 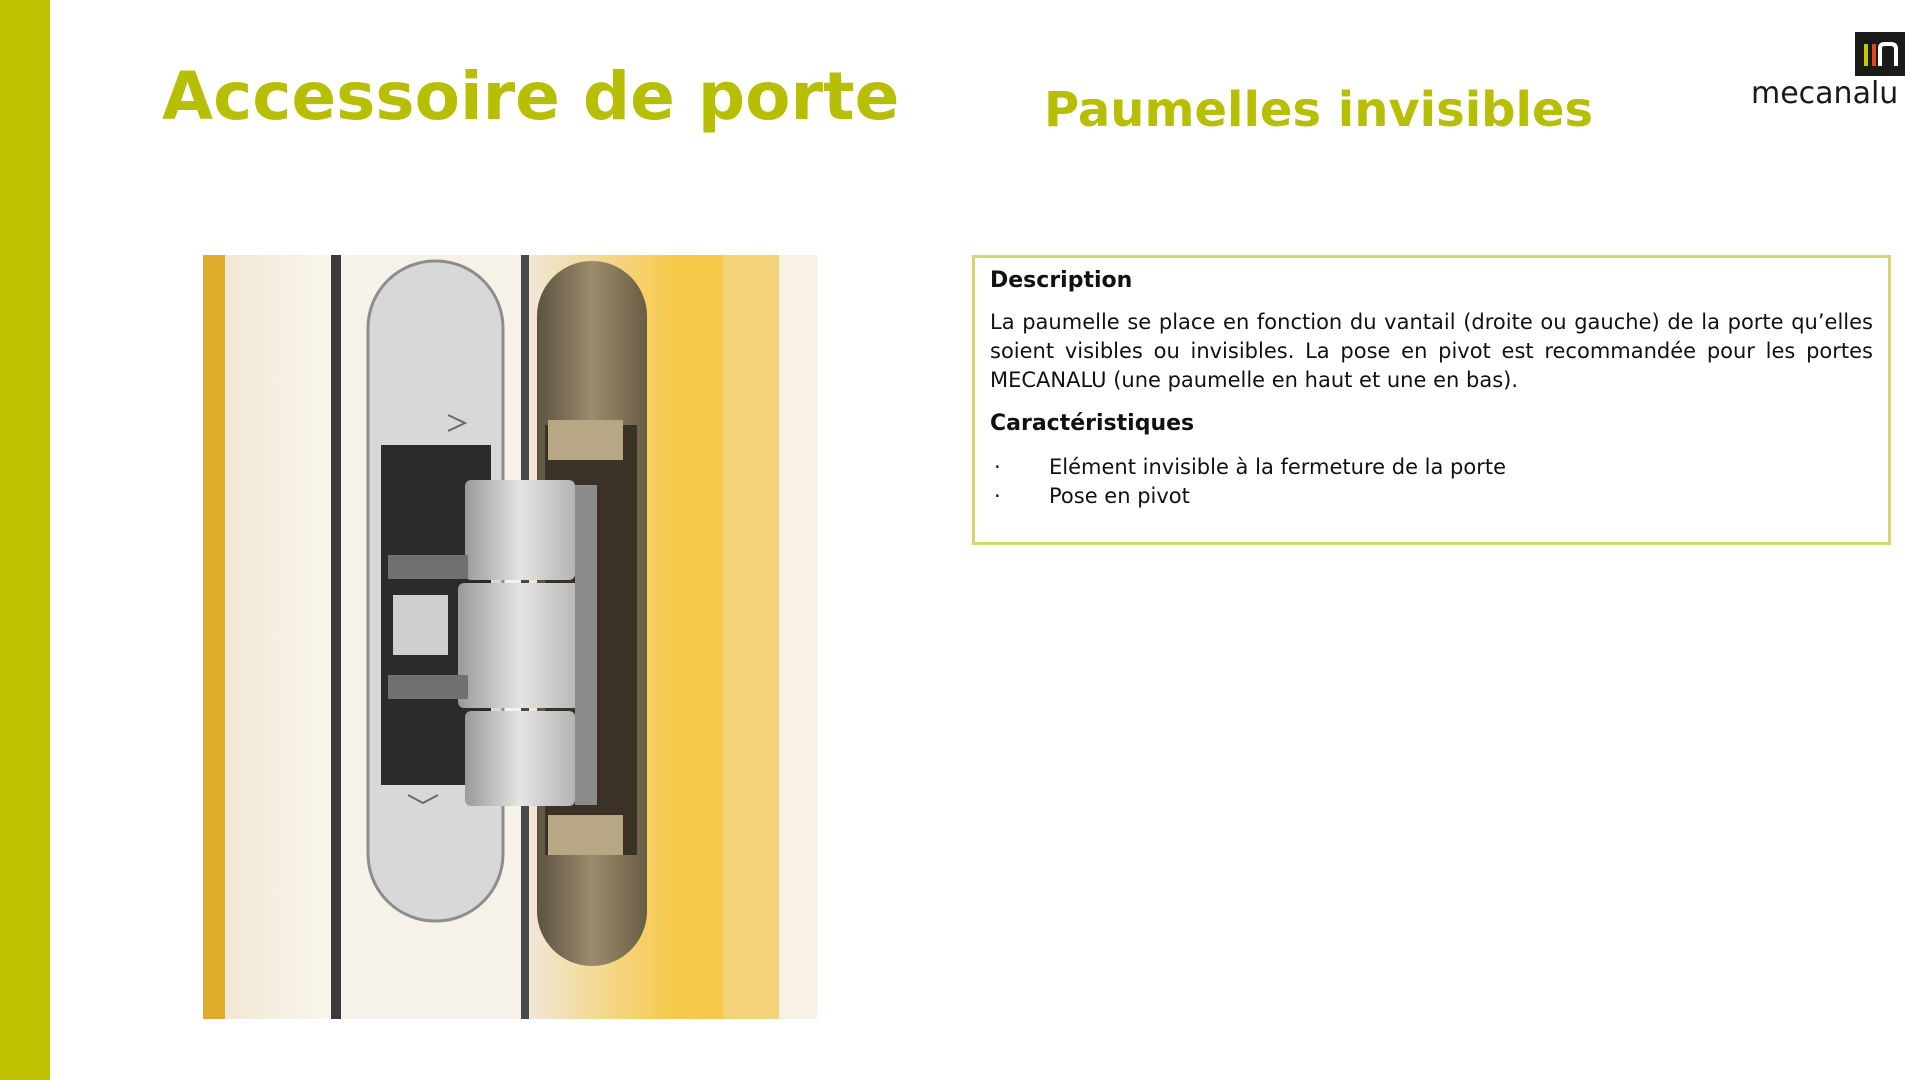 I want to click on feature-text: Pose en pivot, so click(x=1119, y=496).